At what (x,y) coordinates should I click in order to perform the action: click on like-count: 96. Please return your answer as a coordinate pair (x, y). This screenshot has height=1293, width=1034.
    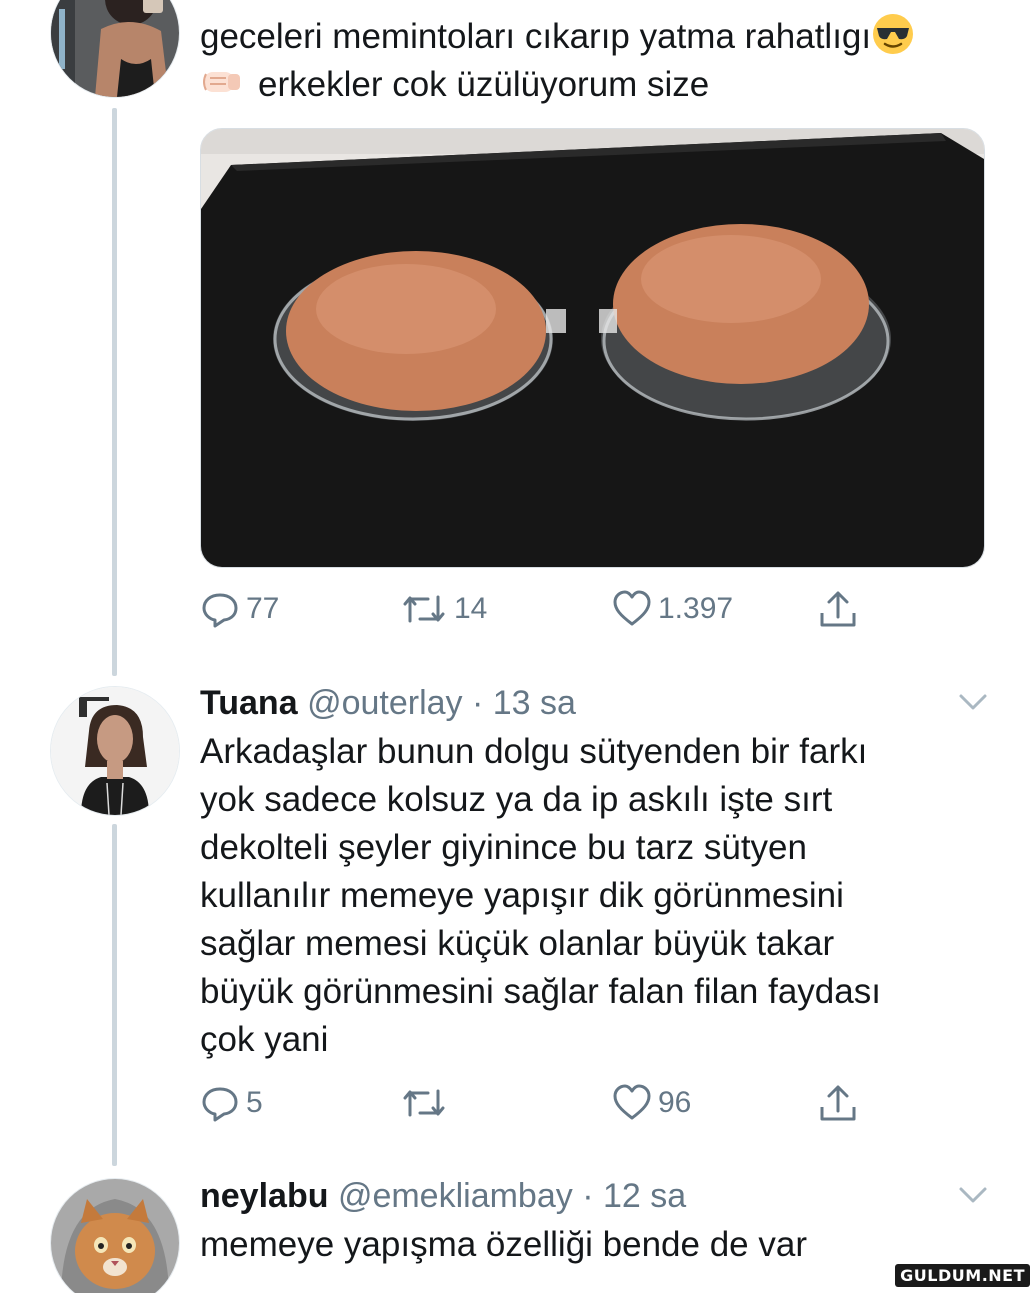
    Looking at the image, I should click on (675, 1102).